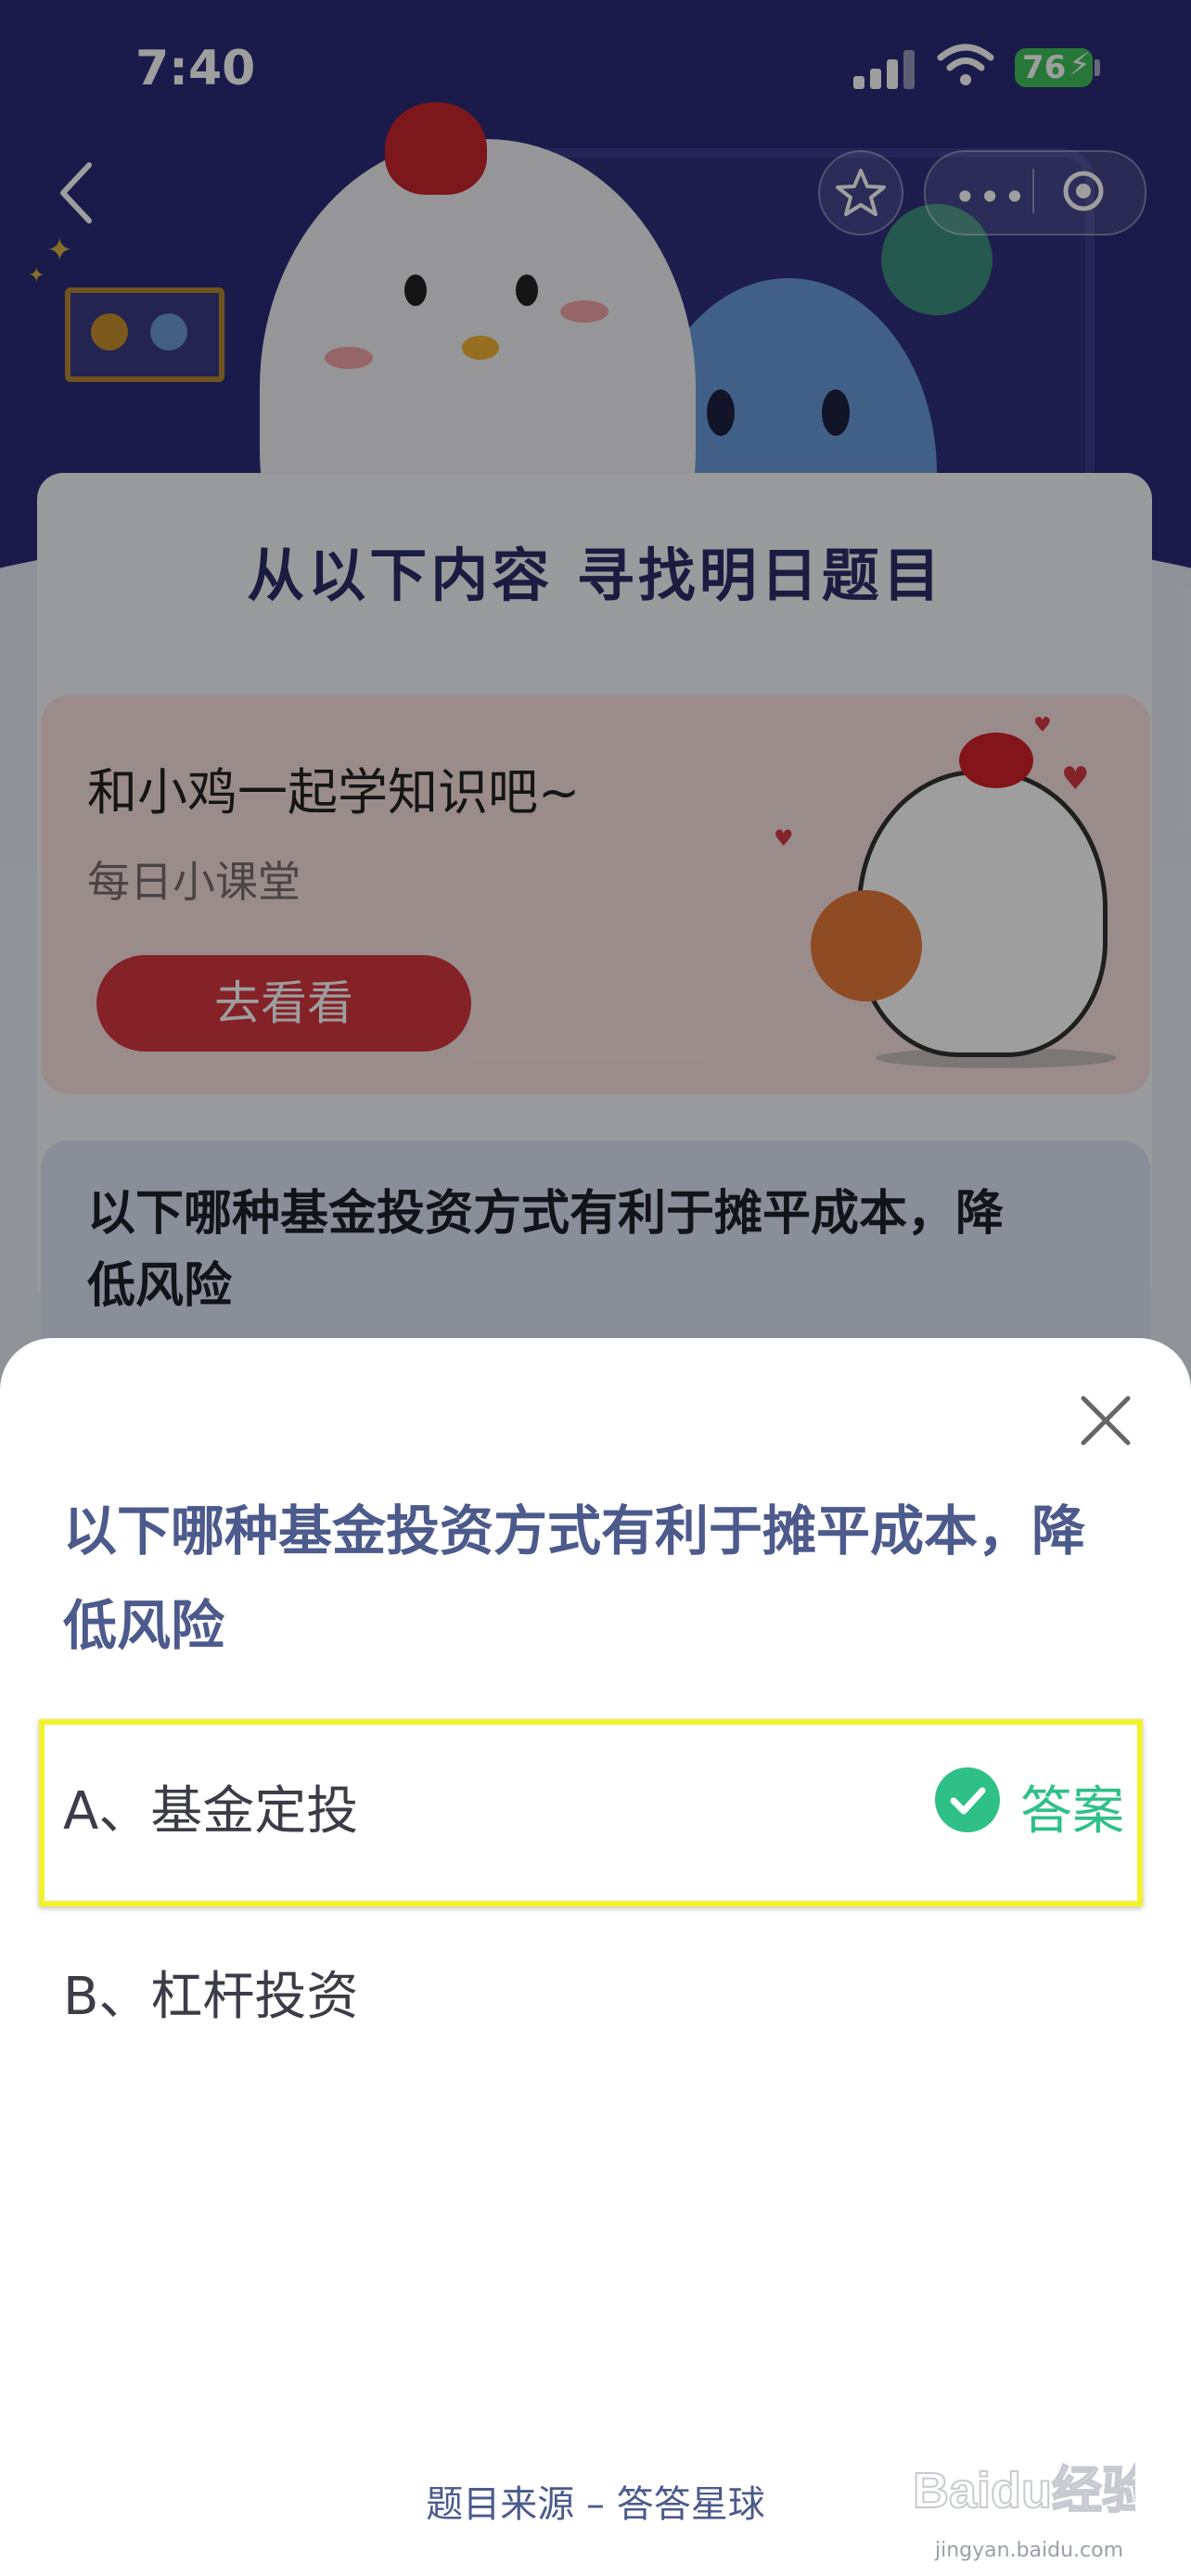 The height and width of the screenshot is (2576, 1191). Describe the element at coordinates (1072, 1812) in the screenshot. I see `answer-tag: 答案` at that location.